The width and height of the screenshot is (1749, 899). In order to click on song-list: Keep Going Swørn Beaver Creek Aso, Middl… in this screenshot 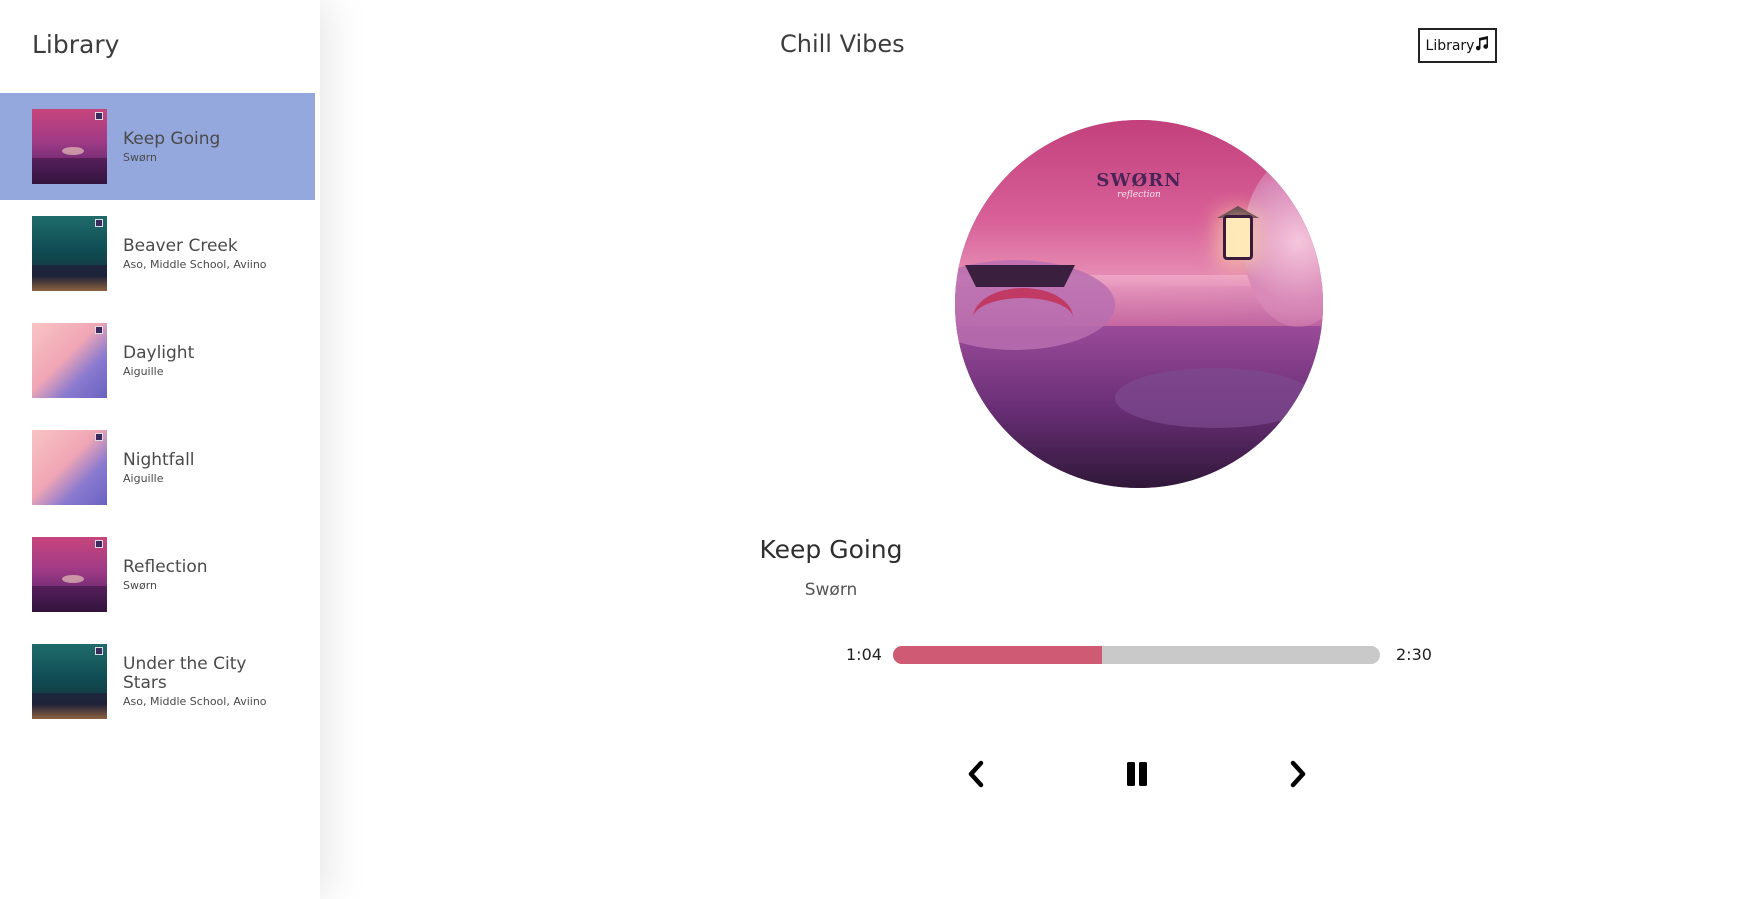, I will do `click(157, 414)`.